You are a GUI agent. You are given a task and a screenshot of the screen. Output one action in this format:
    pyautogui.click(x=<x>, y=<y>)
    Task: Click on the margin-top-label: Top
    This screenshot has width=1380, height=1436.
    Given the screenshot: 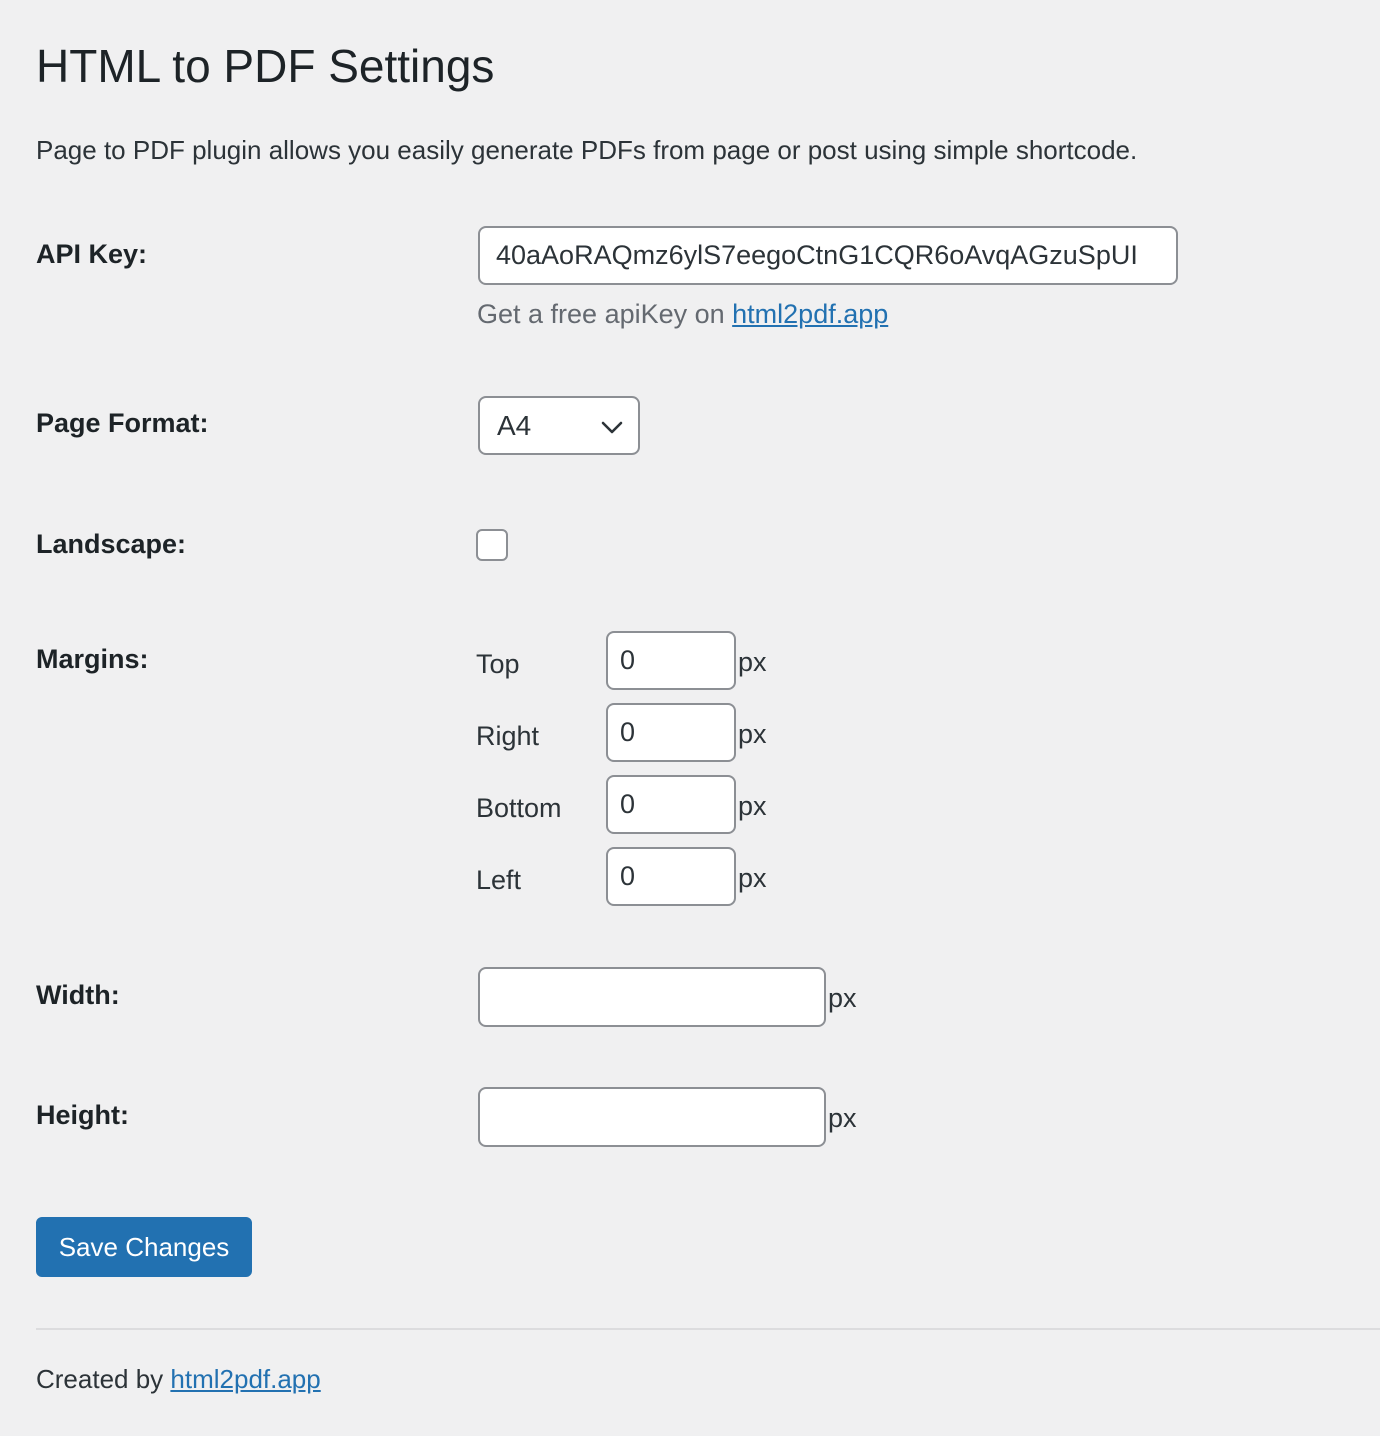 What is the action you would take?
    pyautogui.click(x=498, y=664)
    